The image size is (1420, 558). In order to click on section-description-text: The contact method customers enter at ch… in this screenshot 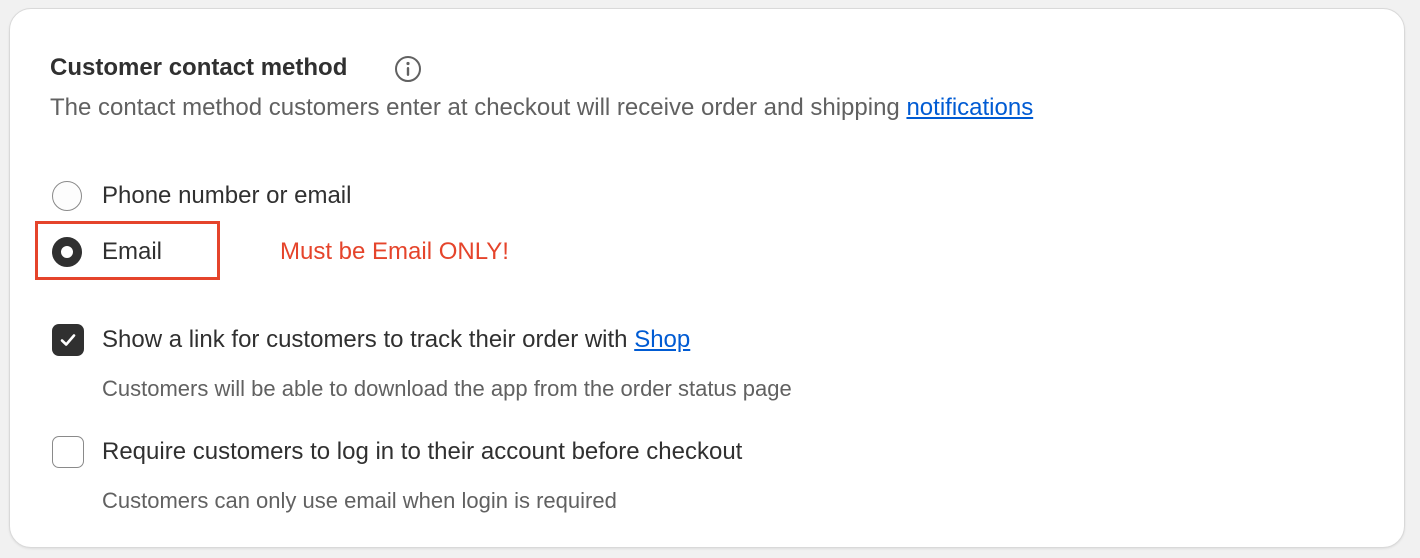, I will do `click(475, 107)`.